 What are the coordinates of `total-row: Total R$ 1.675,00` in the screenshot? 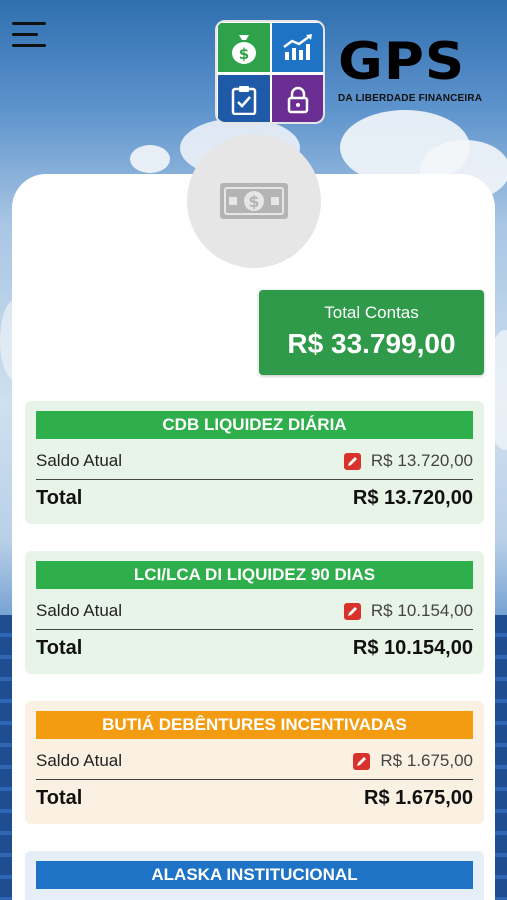 It's located at (254, 798).